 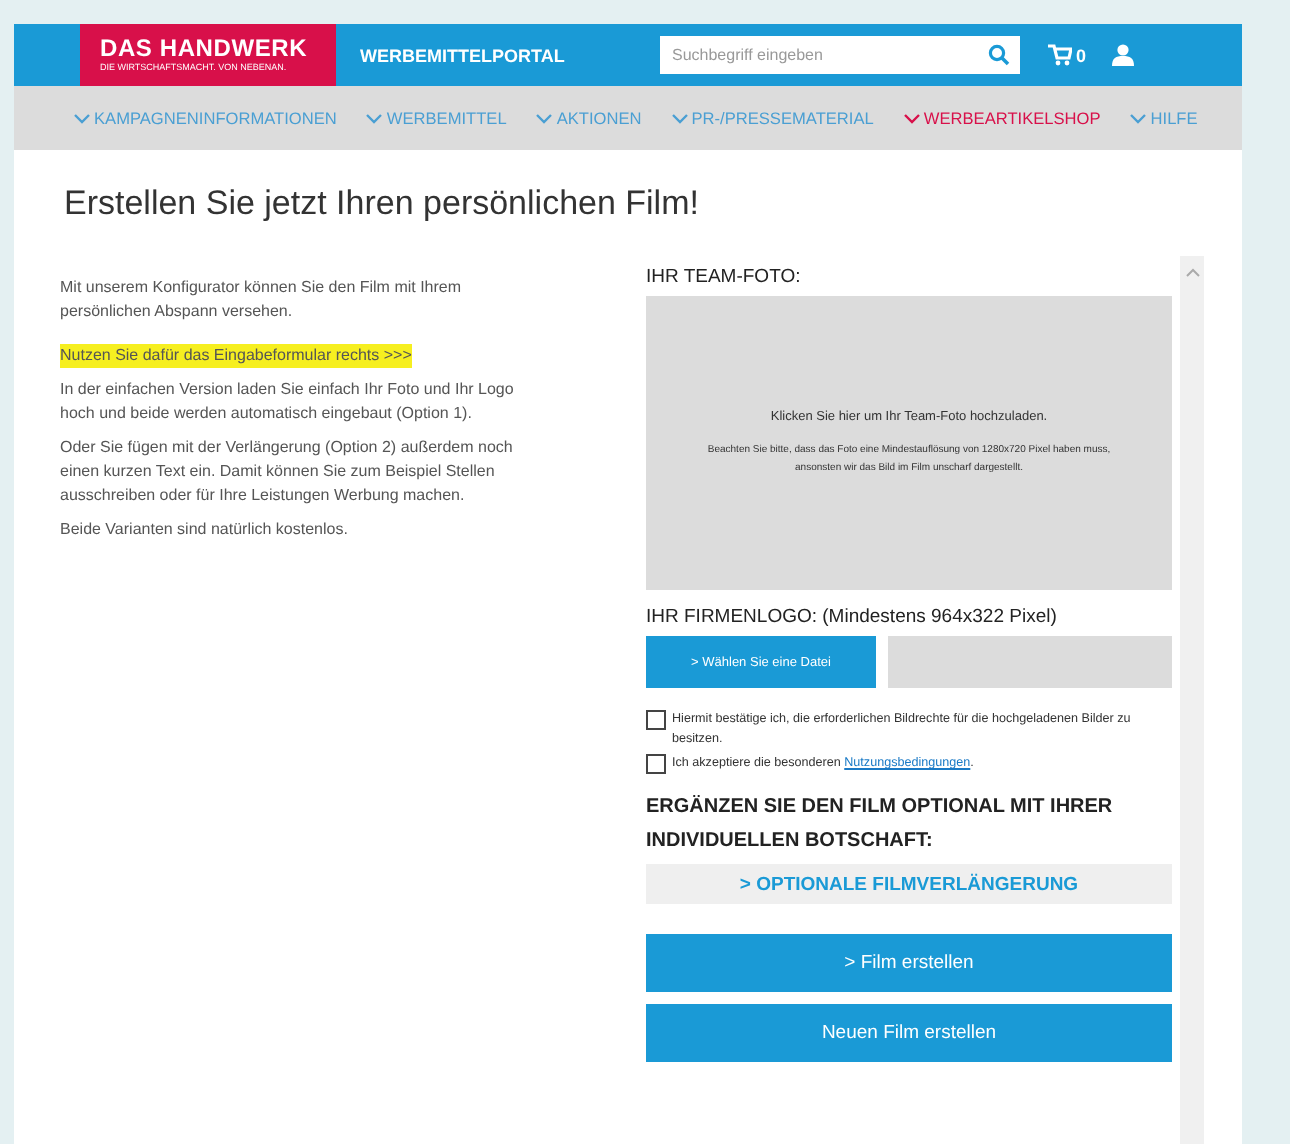 What do you see at coordinates (909, 884) in the screenshot?
I see `extension-button: > OPTIONALE FILMVERLÄNGERUNG` at bounding box center [909, 884].